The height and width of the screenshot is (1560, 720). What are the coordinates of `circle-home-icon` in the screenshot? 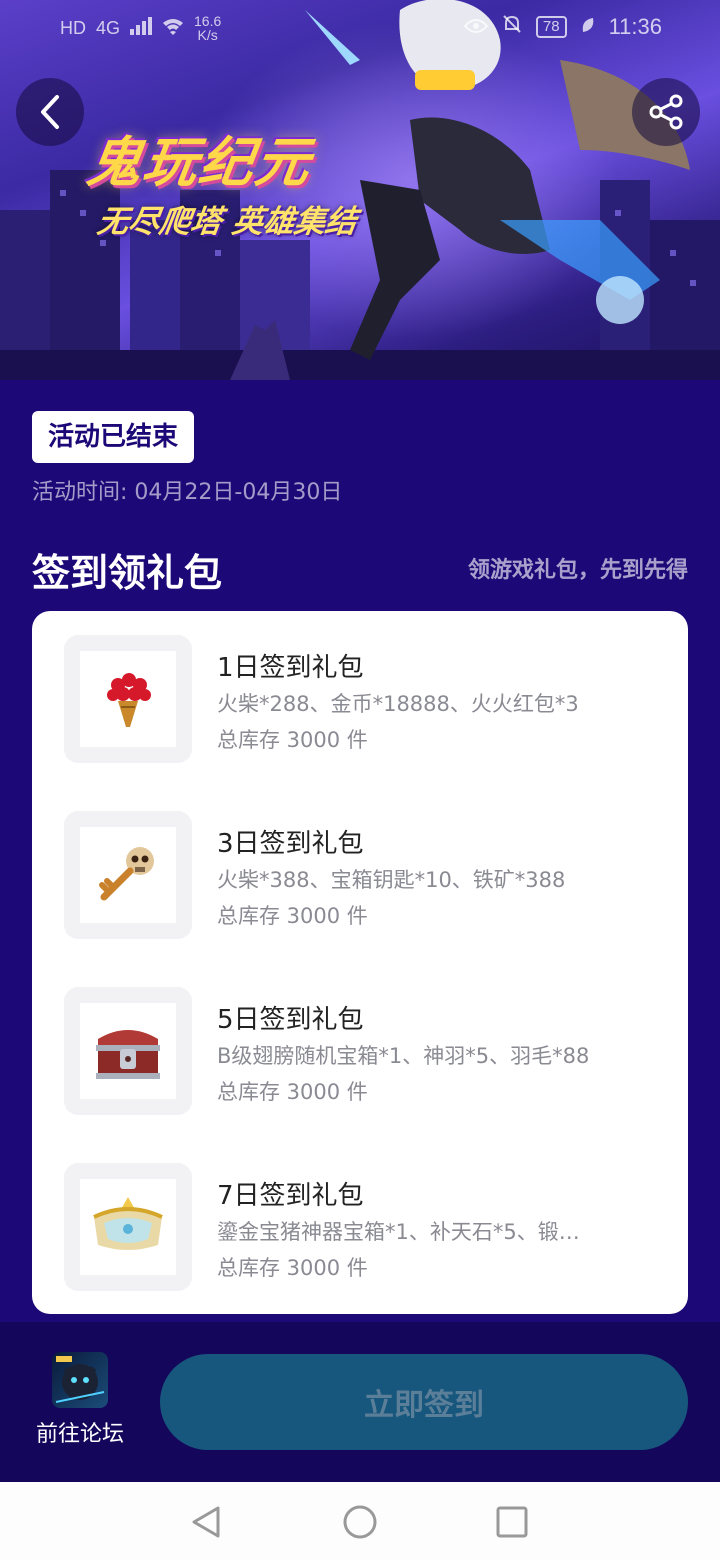 It's located at (360, 1522).